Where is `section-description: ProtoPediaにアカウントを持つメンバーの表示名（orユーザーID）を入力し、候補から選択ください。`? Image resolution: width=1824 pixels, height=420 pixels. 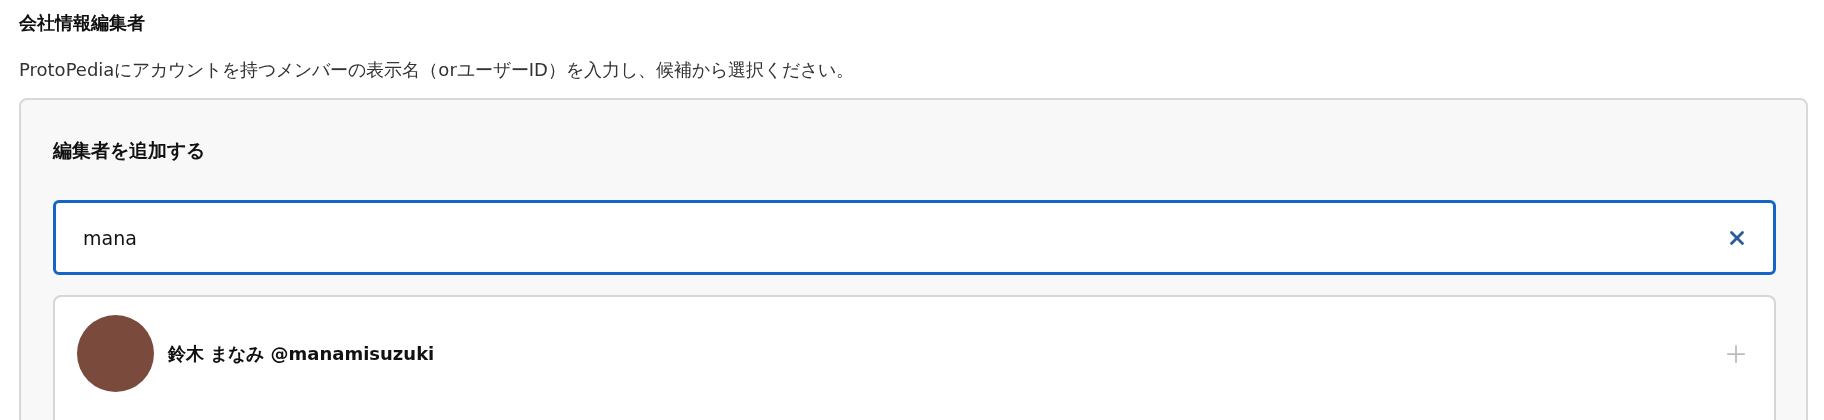 section-description: ProtoPediaにアカウントを持つメンバーの表示名（orユーザーID）を入力し、候補から選択ください。 is located at coordinates (437, 70).